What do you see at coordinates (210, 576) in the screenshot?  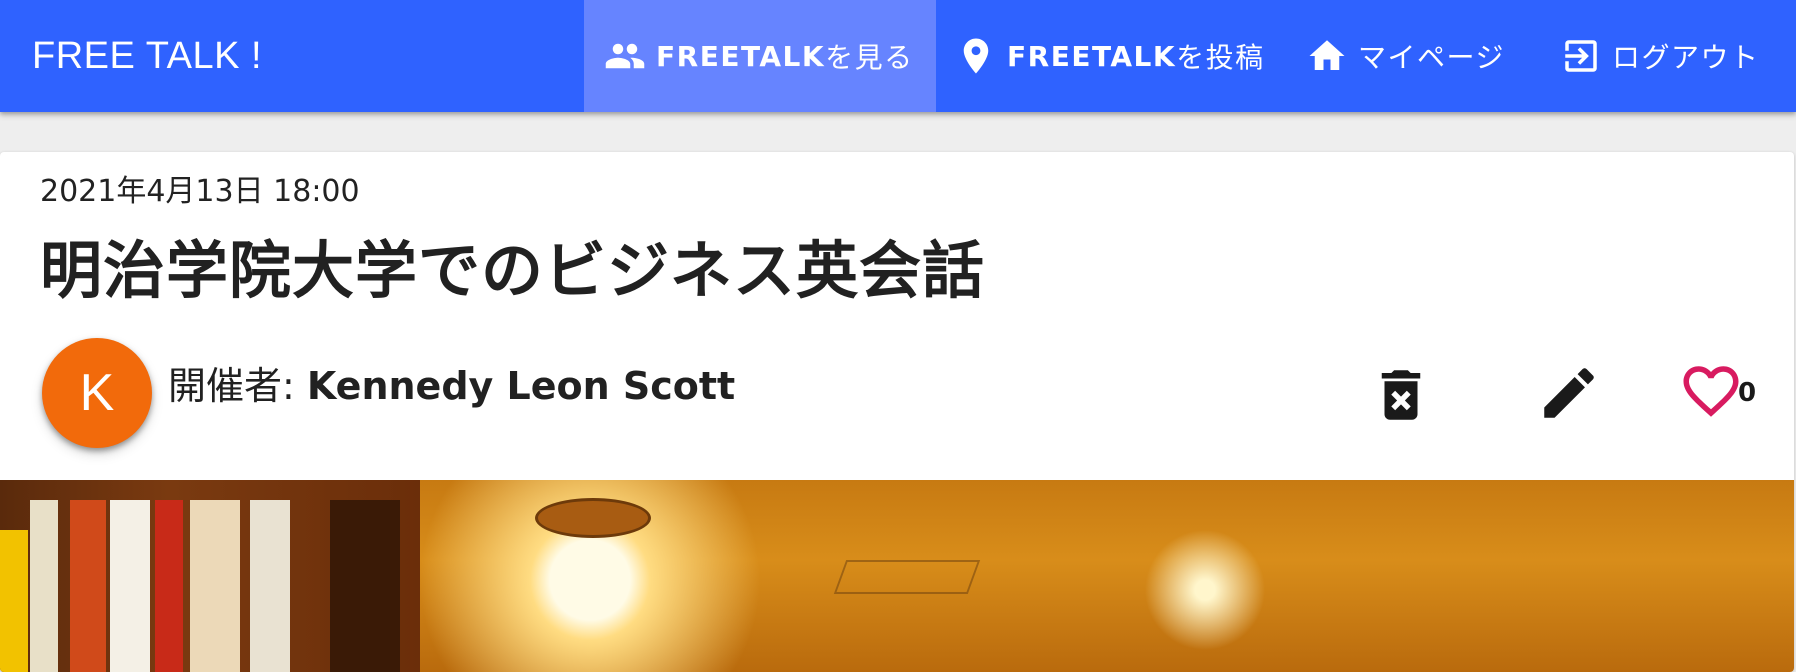 I see `bookshelf-image-region` at bounding box center [210, 576].